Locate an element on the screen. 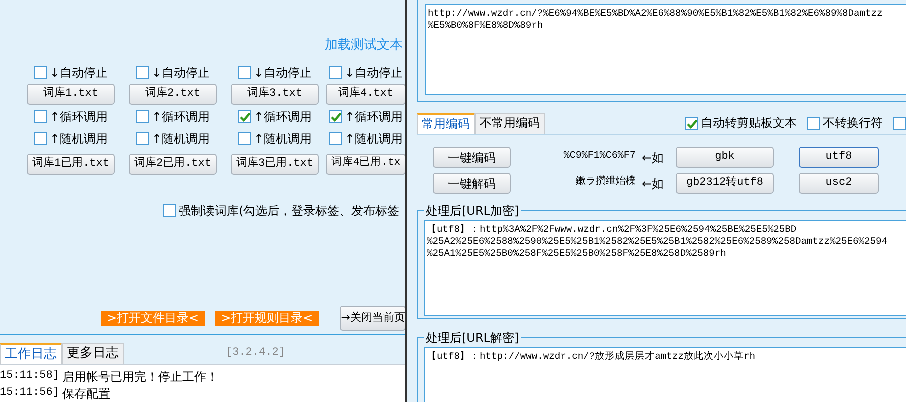 Image resolution: width=906 pixels, height=402 pixels. file-button: 词库4.txt is located at coordinates (365, 94).